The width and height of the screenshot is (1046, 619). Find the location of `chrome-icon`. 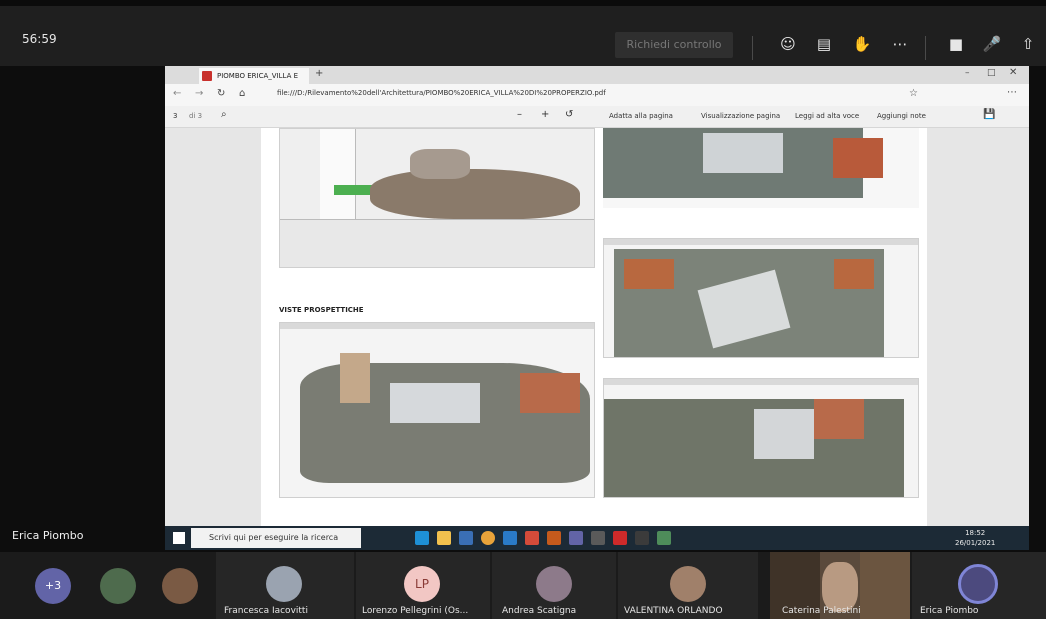

chrome-icon is located at coordinates (488, 538).